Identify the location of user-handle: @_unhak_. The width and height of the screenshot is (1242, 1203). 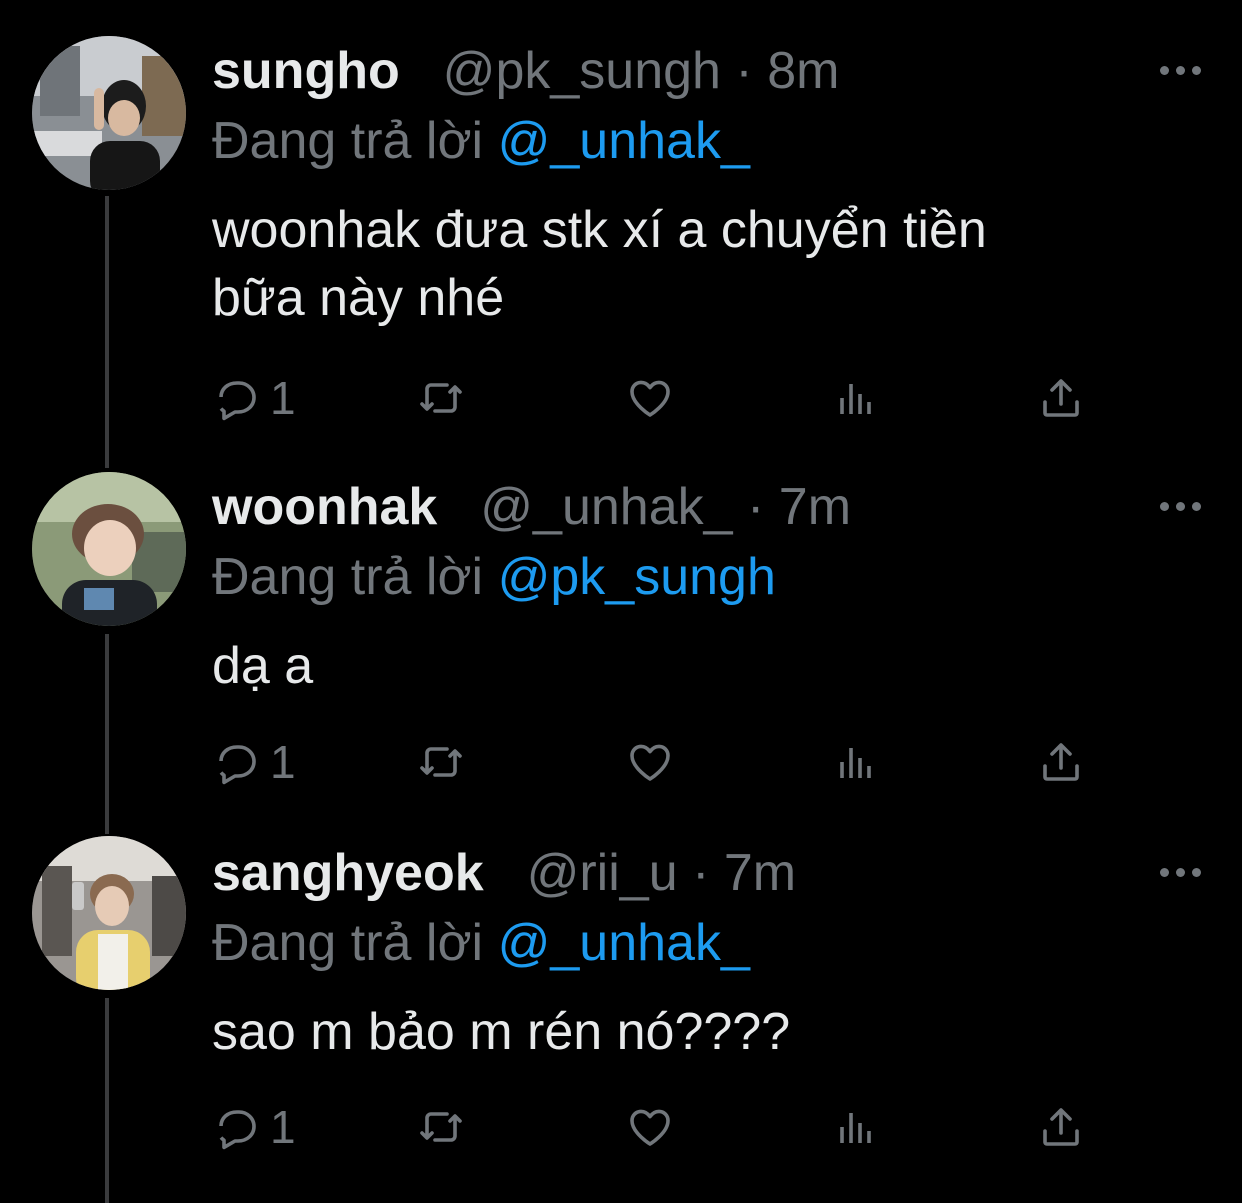
(606, 507).